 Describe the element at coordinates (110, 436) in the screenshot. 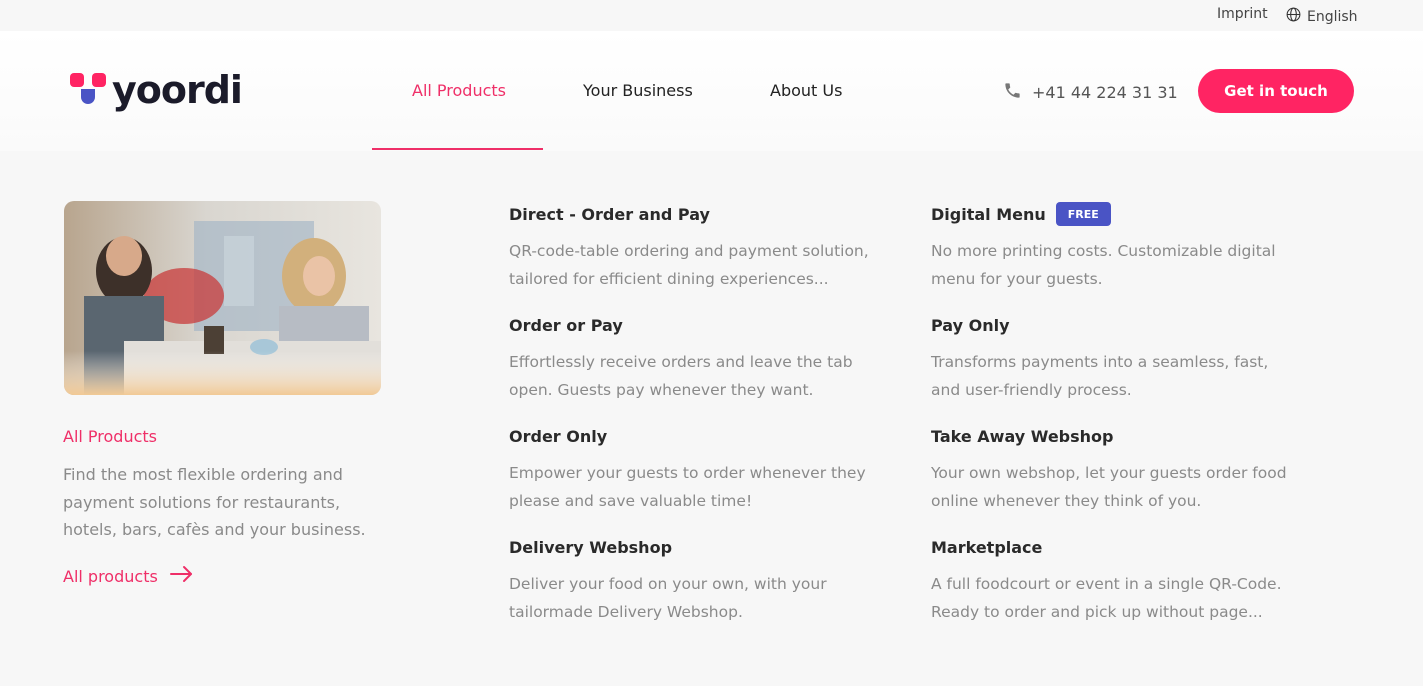

I see `intro-title: All Products` at that location.